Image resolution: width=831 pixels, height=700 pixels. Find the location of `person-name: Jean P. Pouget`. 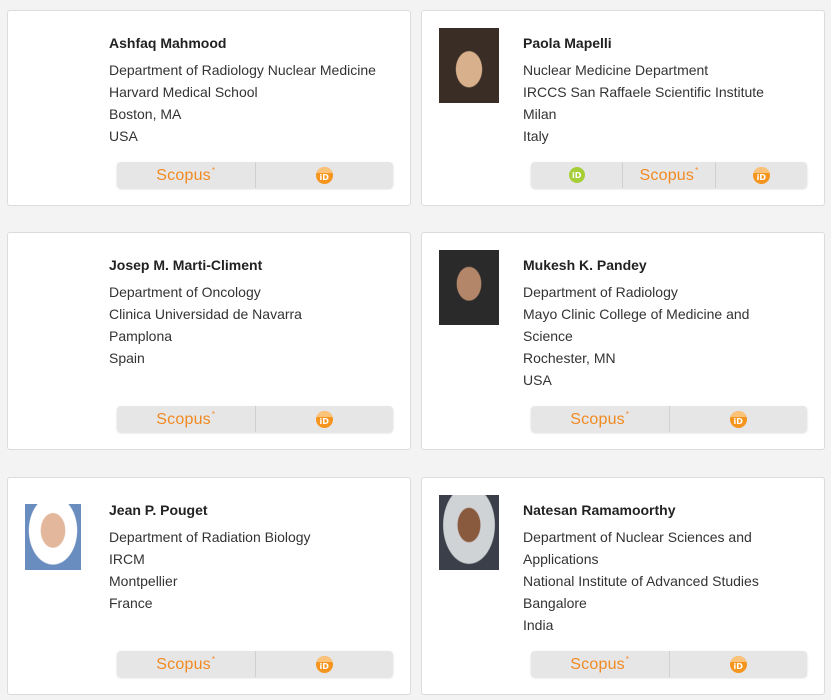

person-name: Jean P. Pouget is located at coordinates (254, 510).